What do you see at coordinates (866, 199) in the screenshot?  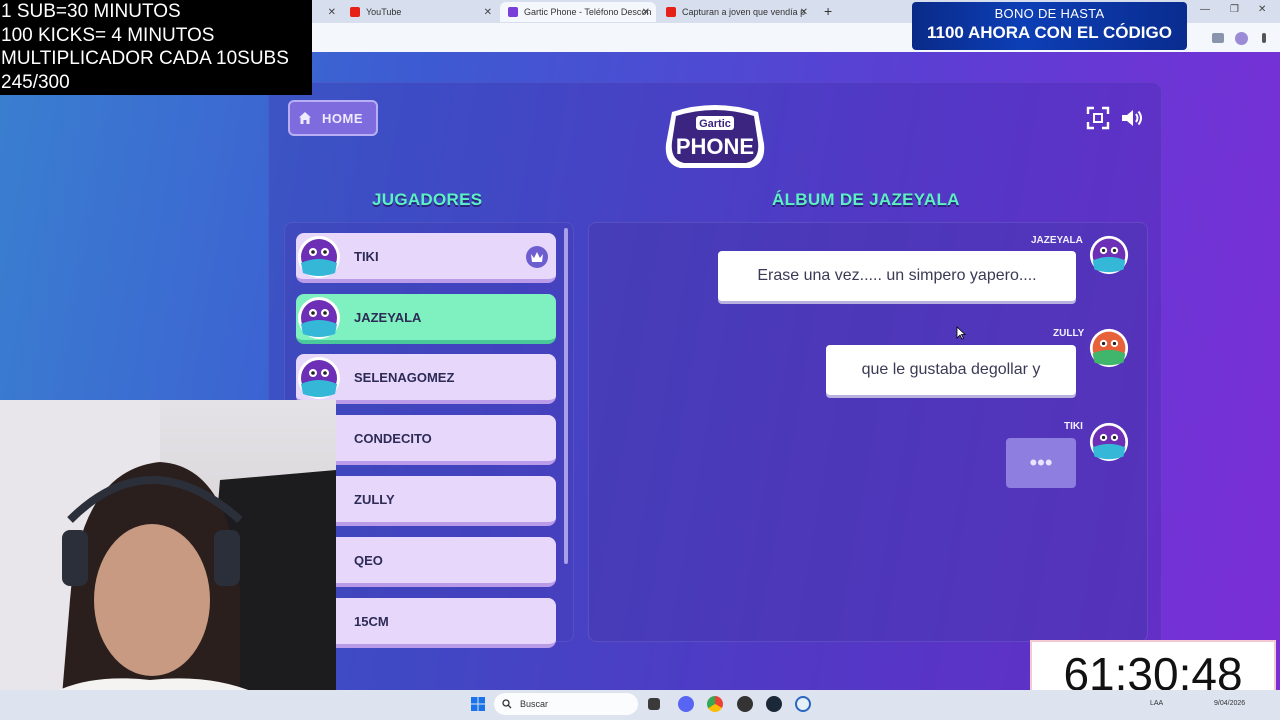 I see `album-title: ÁLBUM DE JAZEYALA` at bounding box center [866, 199].